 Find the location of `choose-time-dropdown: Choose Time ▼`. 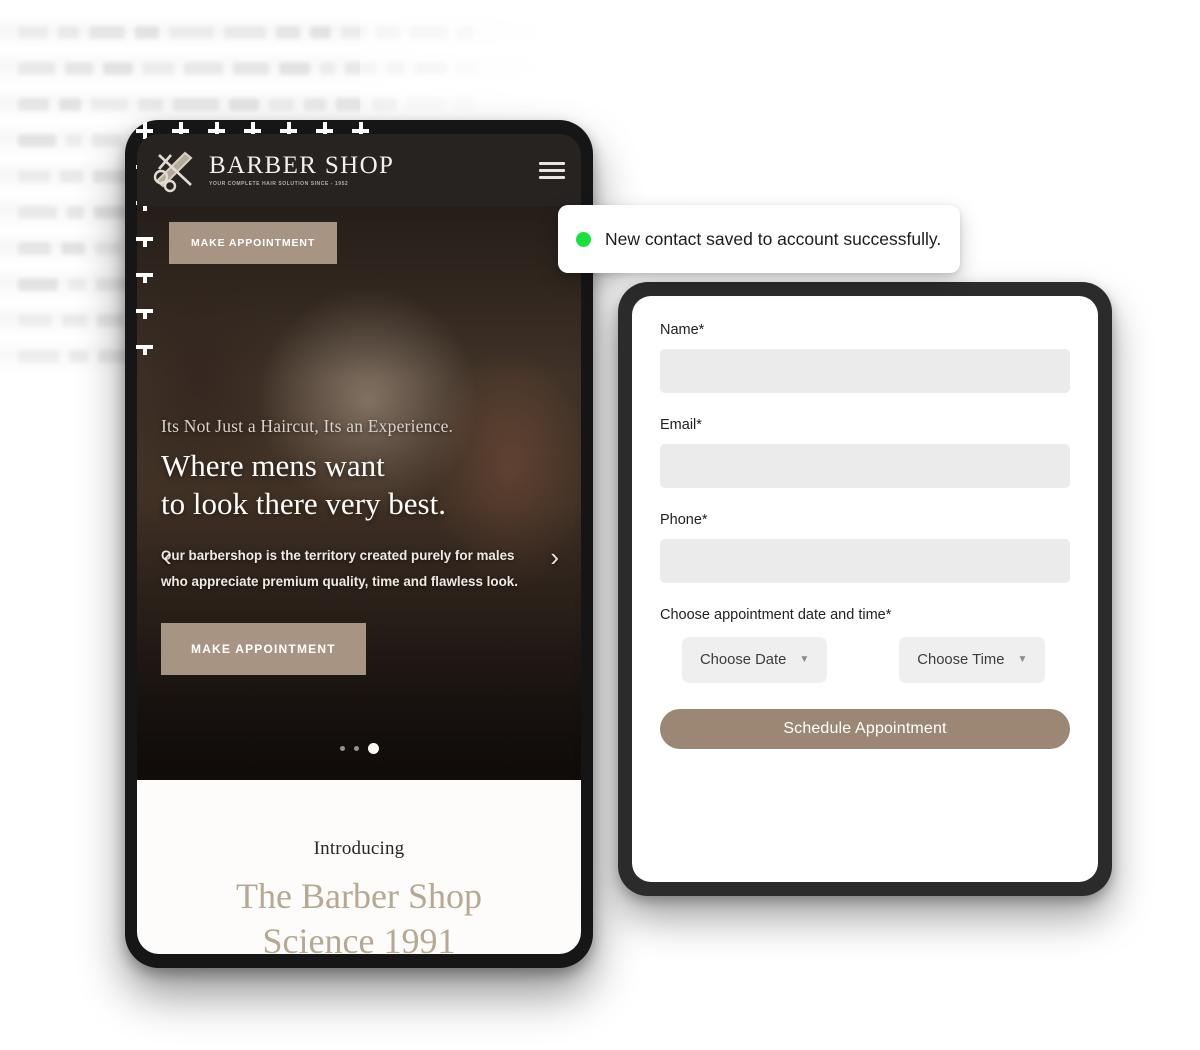

choose-time-dropdown: Choose Time ▼ is located at coordinates (972, 660).